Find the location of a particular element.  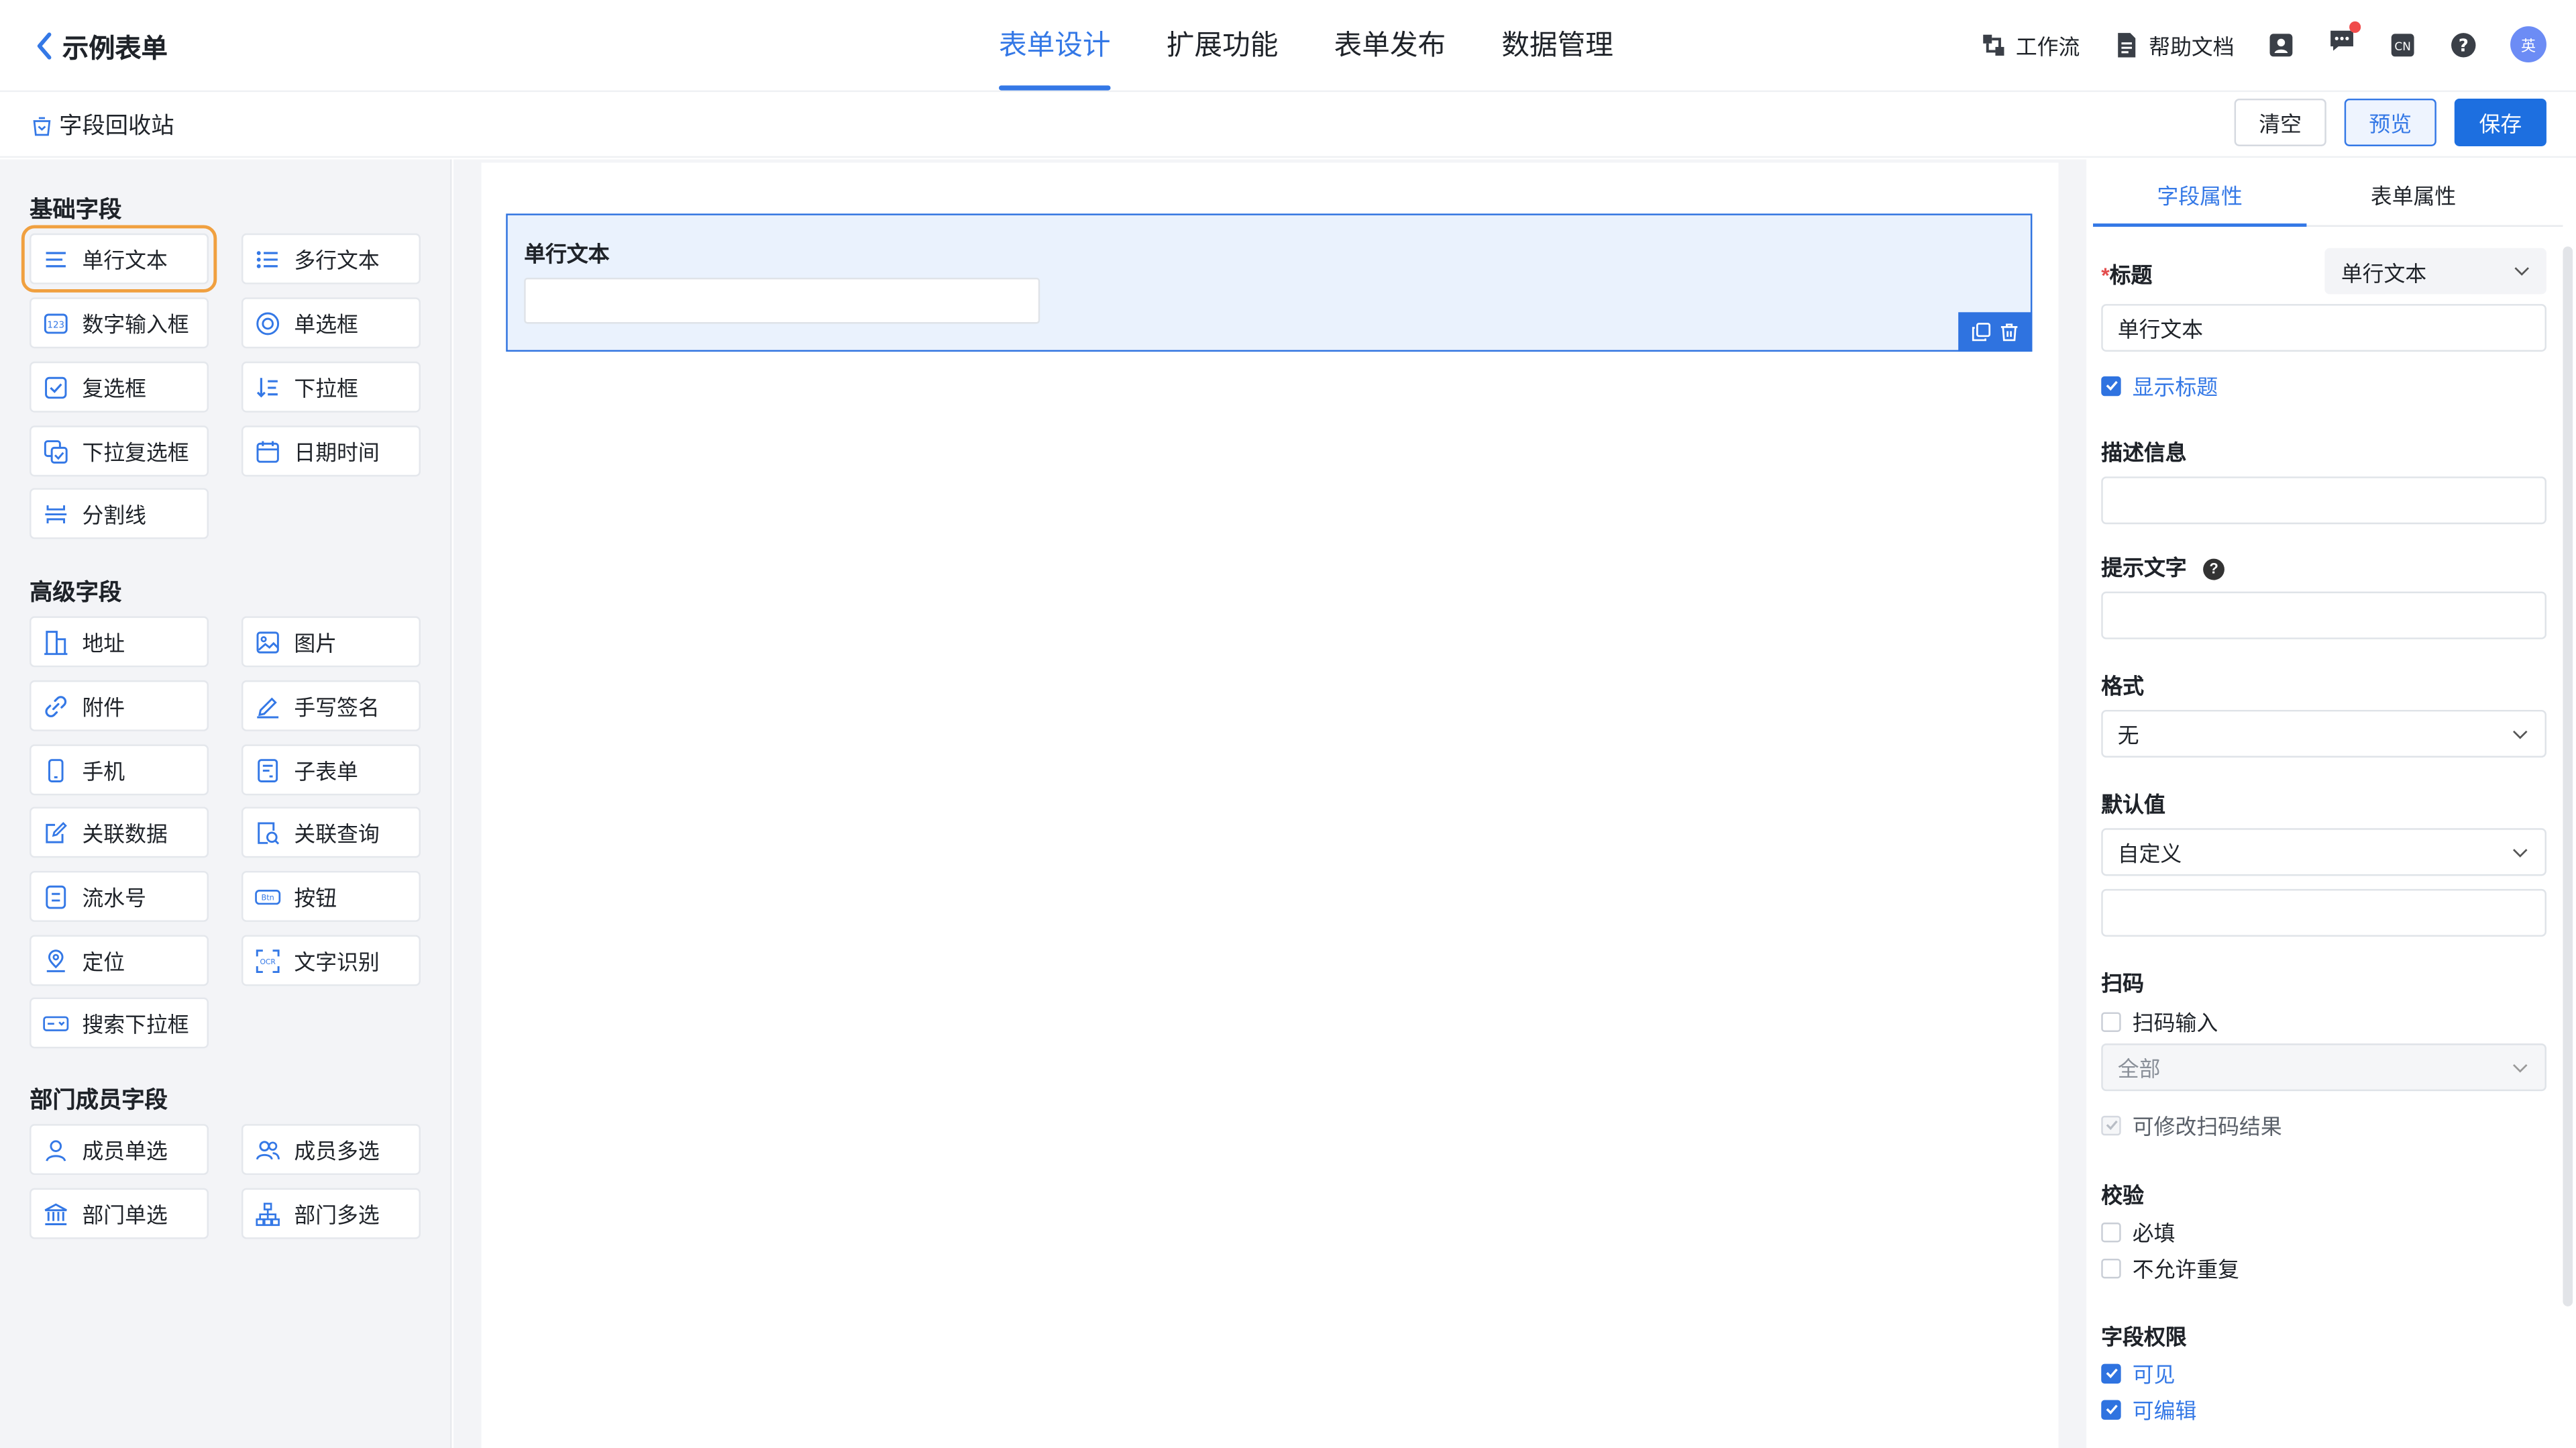

visible-checkbox: 可见 is located at coordinates (2138, 1373).